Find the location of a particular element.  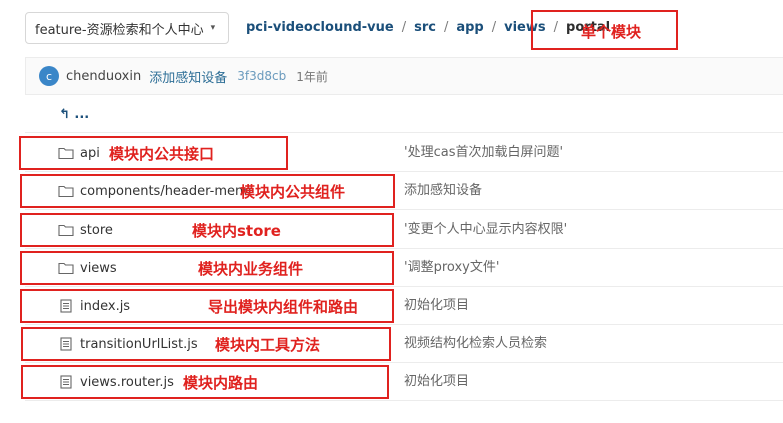

commit-sha: 3f3d8cb is located at coordinates (261, 76).